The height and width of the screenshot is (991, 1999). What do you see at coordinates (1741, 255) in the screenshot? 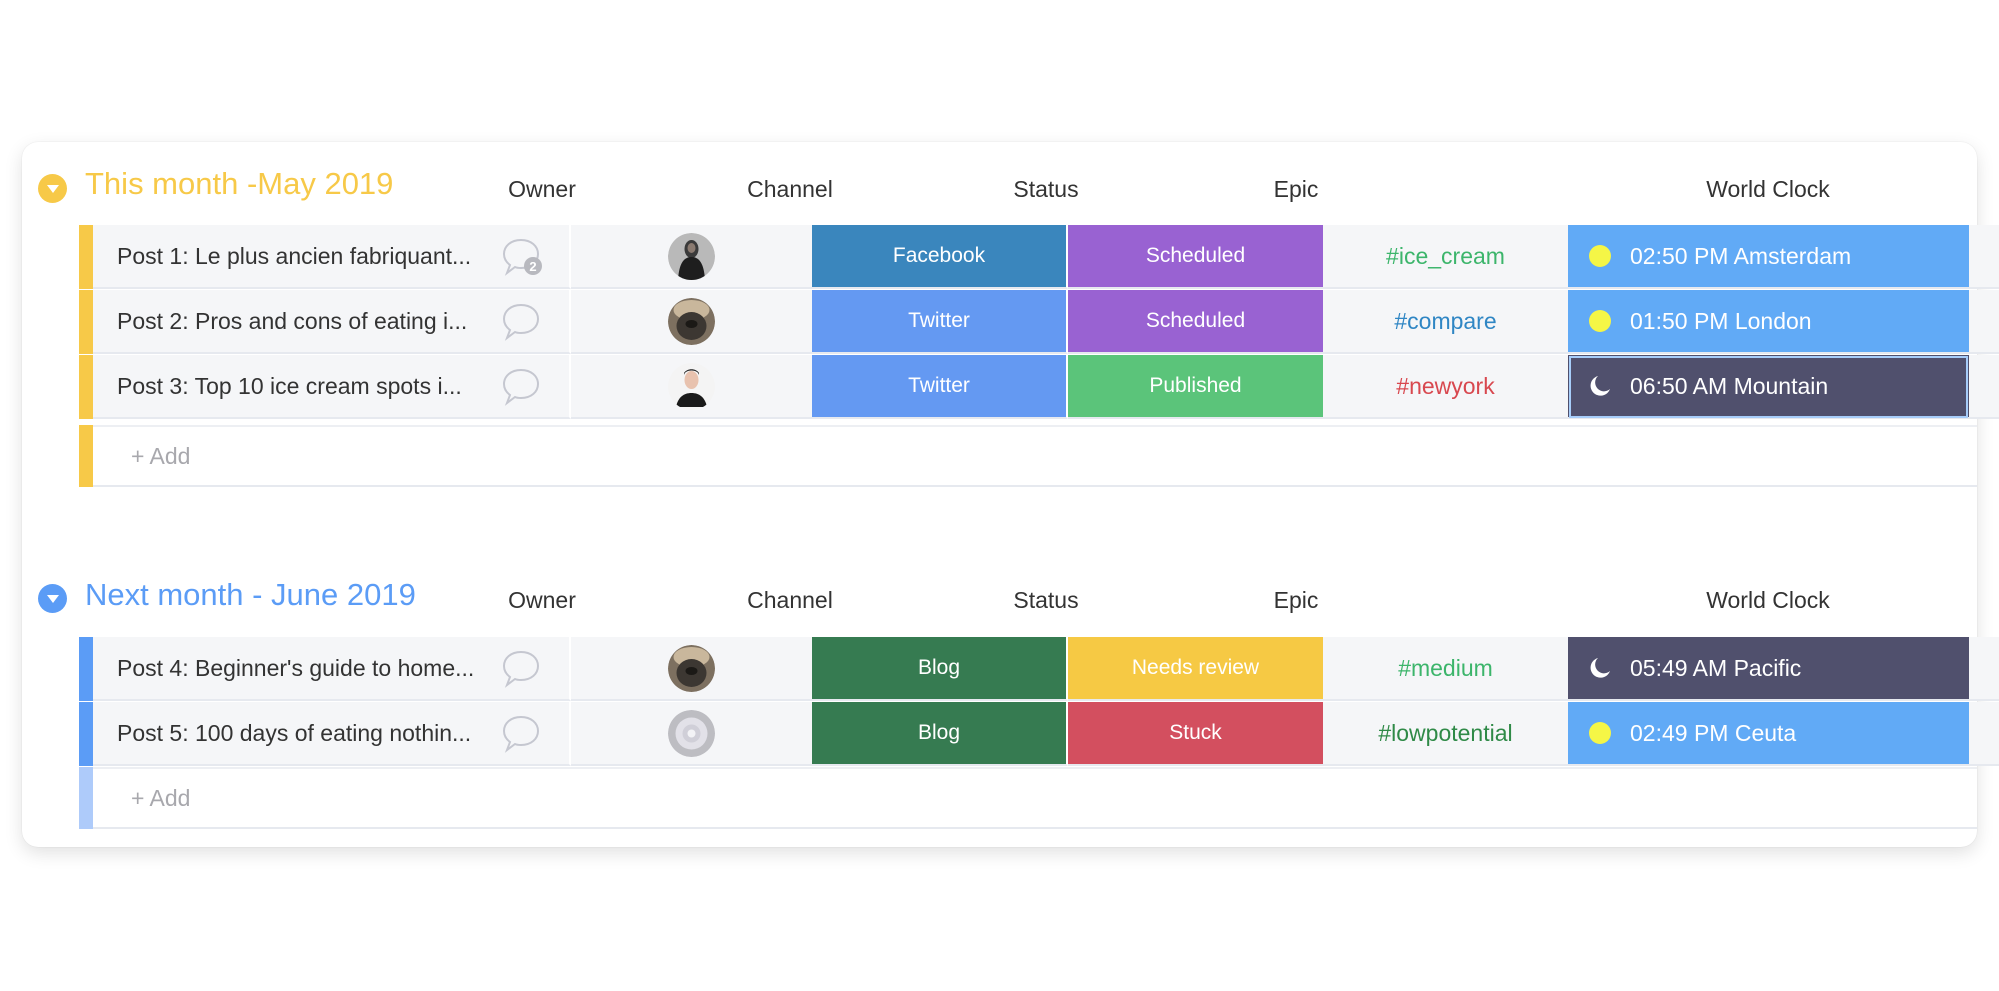
I see `clock-text: 02:50 PM Amsterdam` at bounding box center [1741, 255].